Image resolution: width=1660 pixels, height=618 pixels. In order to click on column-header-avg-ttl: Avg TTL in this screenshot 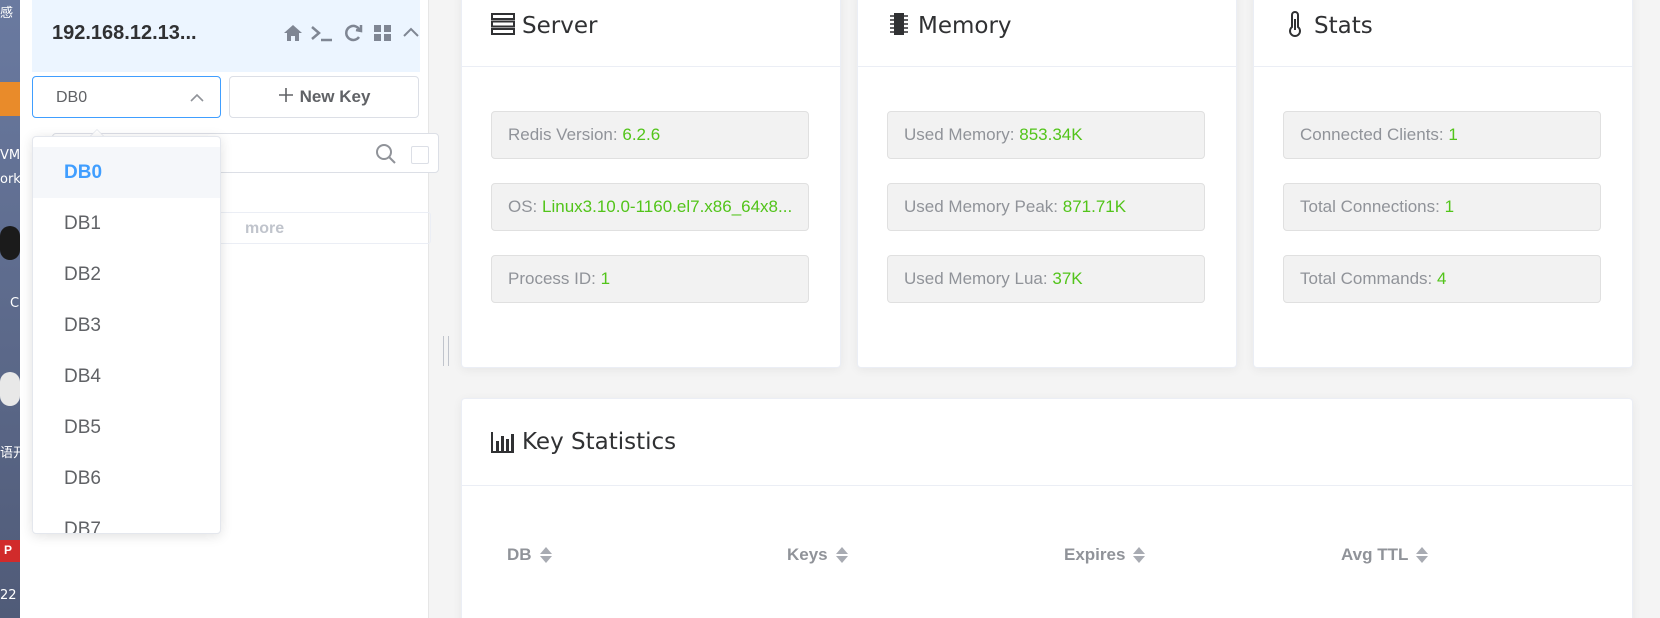, I will do `click(1385, 555)`.